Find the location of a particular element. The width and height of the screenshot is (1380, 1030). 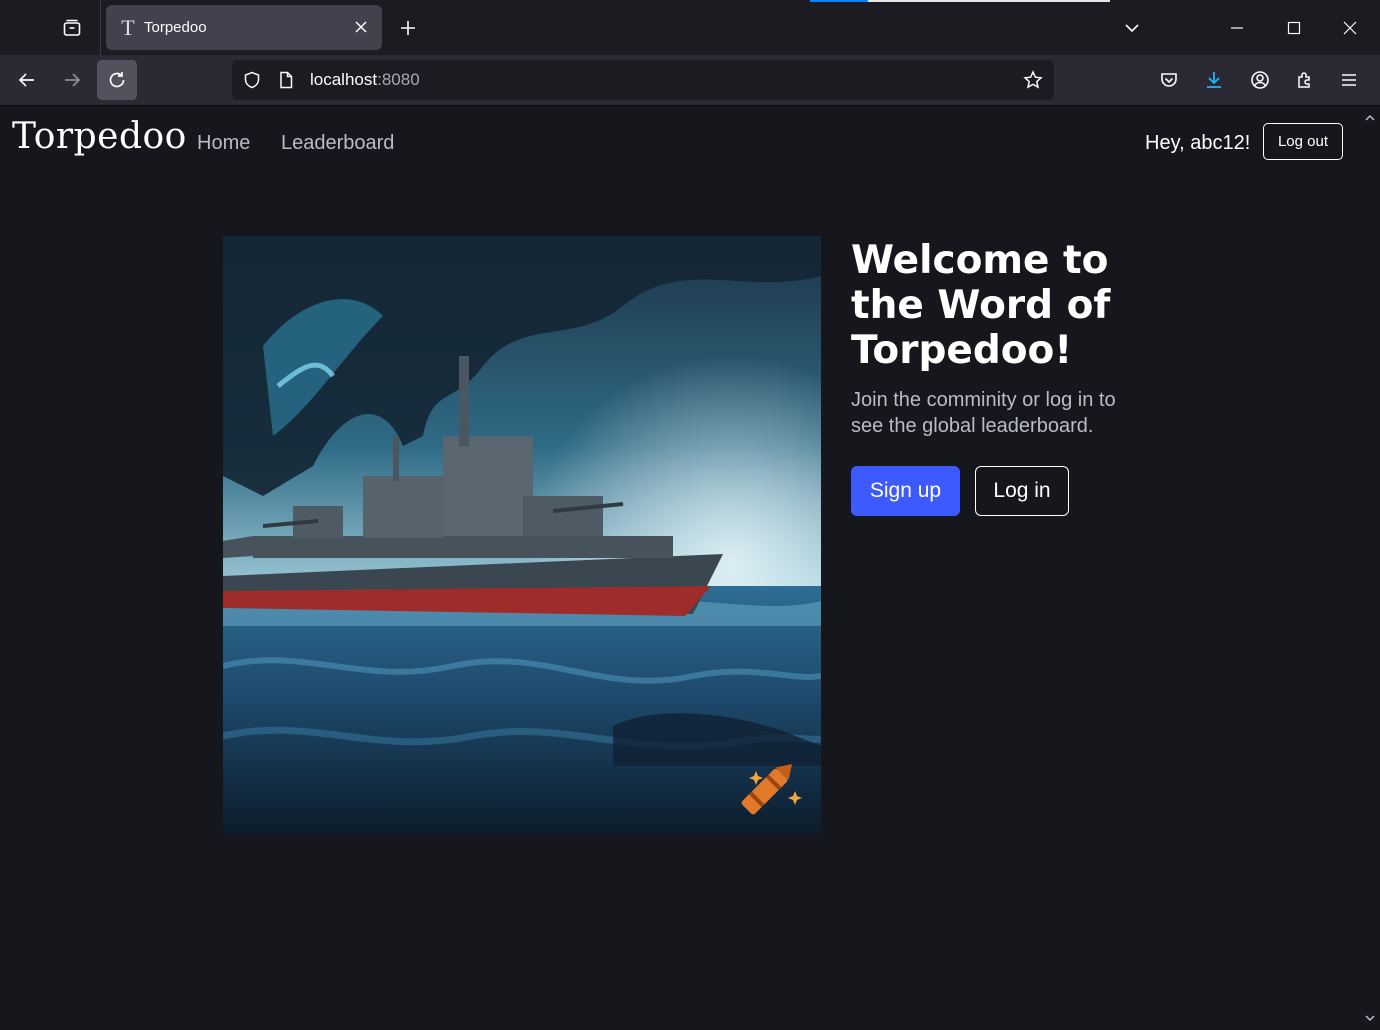

login-button: Log in is located at coordinates (1022, 491).